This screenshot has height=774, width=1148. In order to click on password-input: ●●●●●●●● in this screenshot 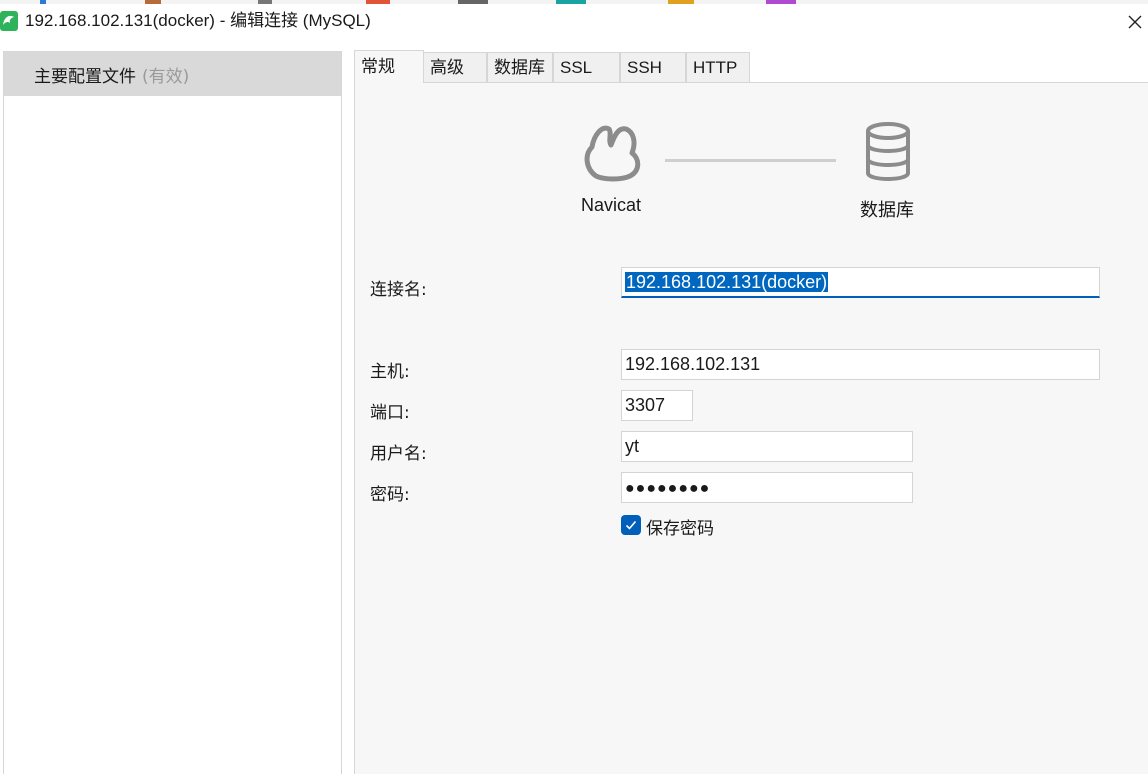, I will do `click(767, 487)`.